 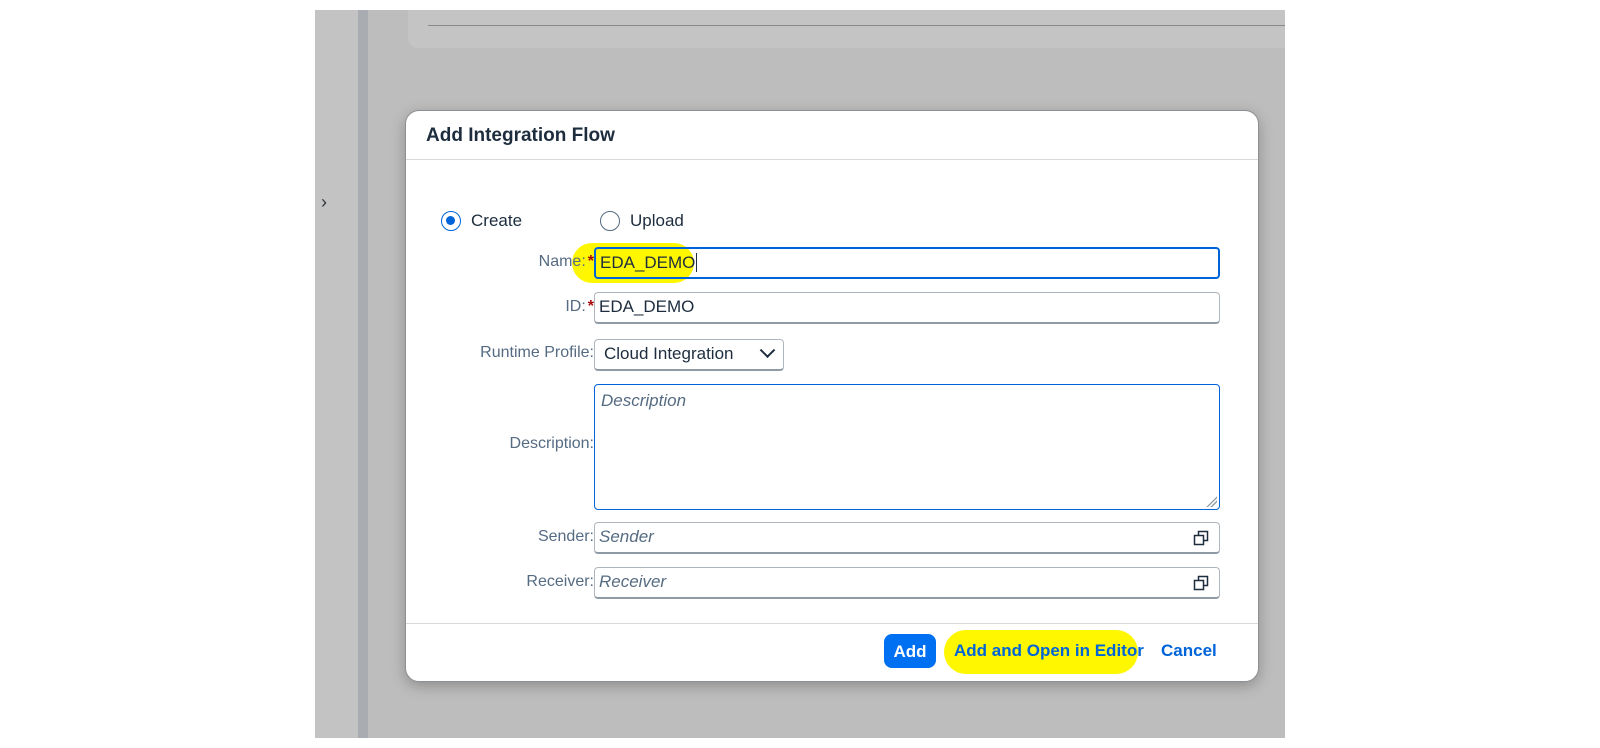 I want to click on add-button: Add, so click(x=910, y=651).